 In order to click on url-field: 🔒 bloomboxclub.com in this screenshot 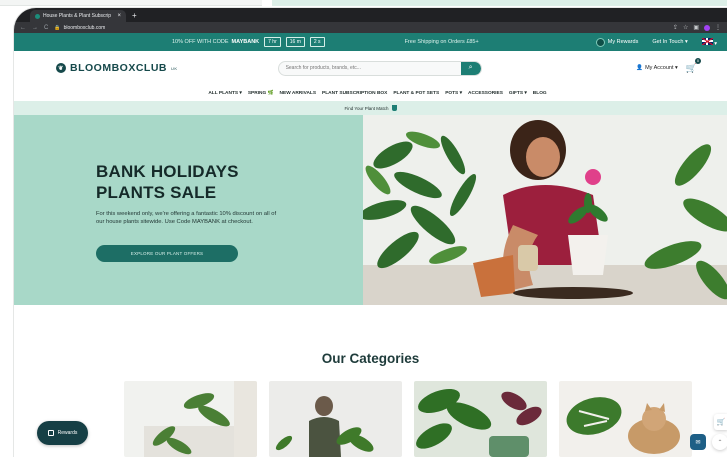, I will do `click(79, 28)`.